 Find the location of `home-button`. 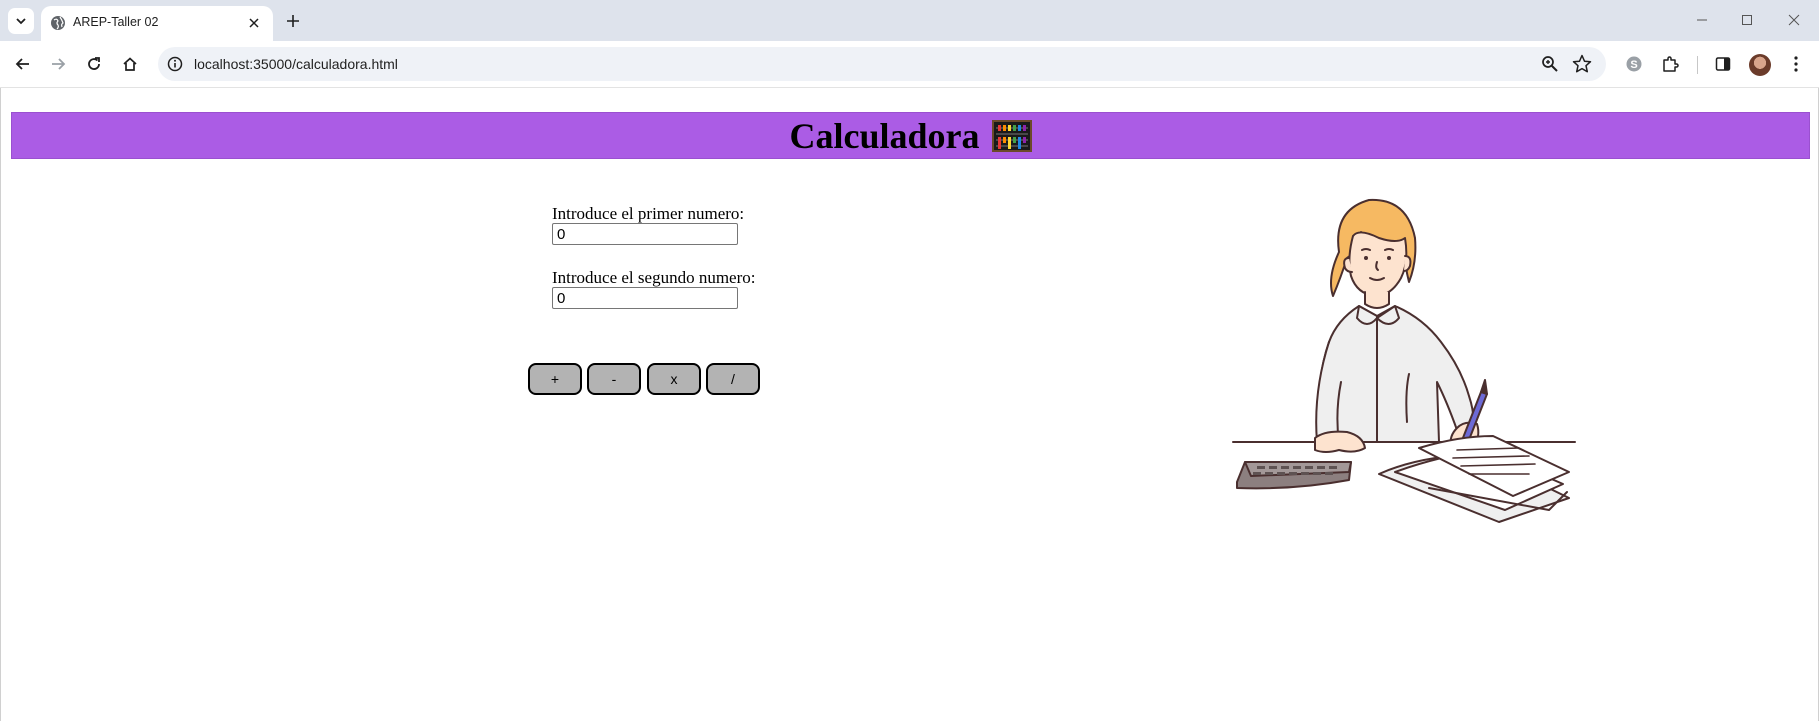

home-button is located at coordinates (130, 64).